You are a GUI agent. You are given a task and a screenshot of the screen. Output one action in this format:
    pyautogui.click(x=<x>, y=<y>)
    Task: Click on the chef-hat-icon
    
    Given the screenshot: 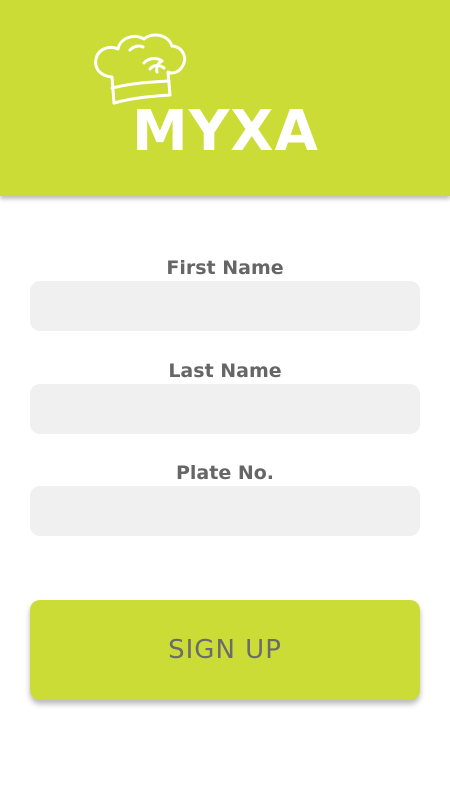 What is the action you would take?
    pyautogui.click(x=140, y=69)
    